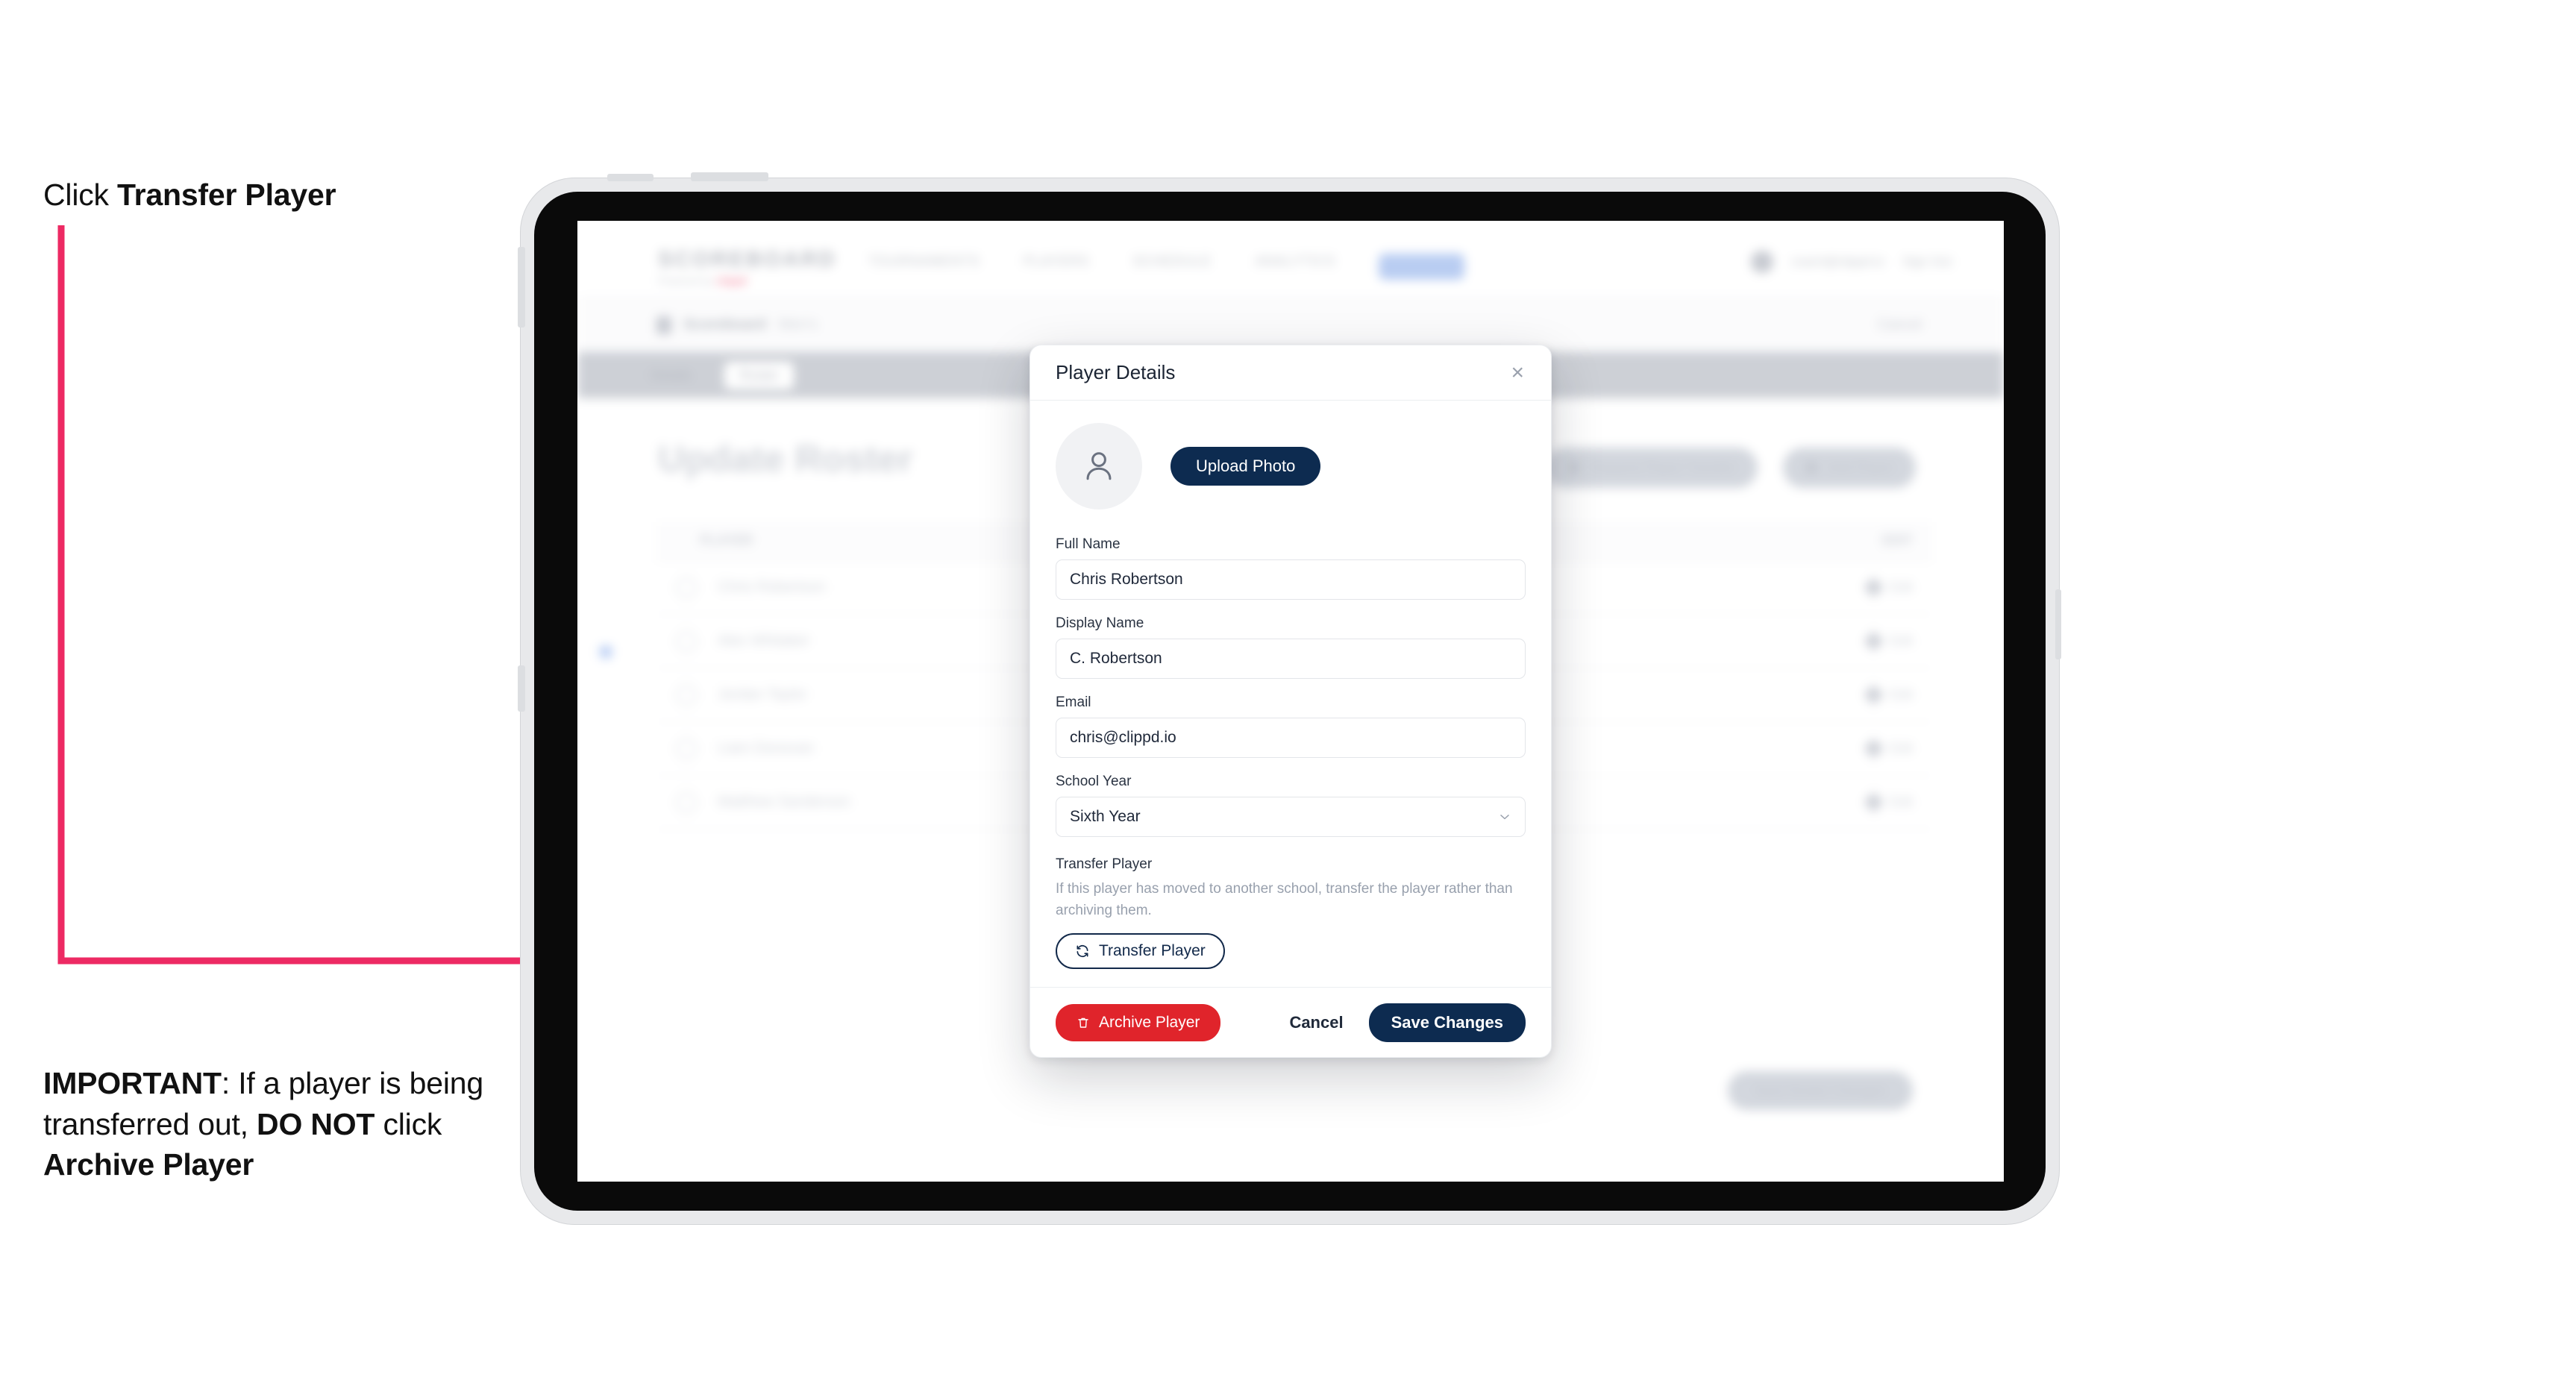 The image size is (2576, 1386). Describe the element at coordinates (1927, 261) in the screenshot. I see `sign-out-link: Sign Out` at that location.